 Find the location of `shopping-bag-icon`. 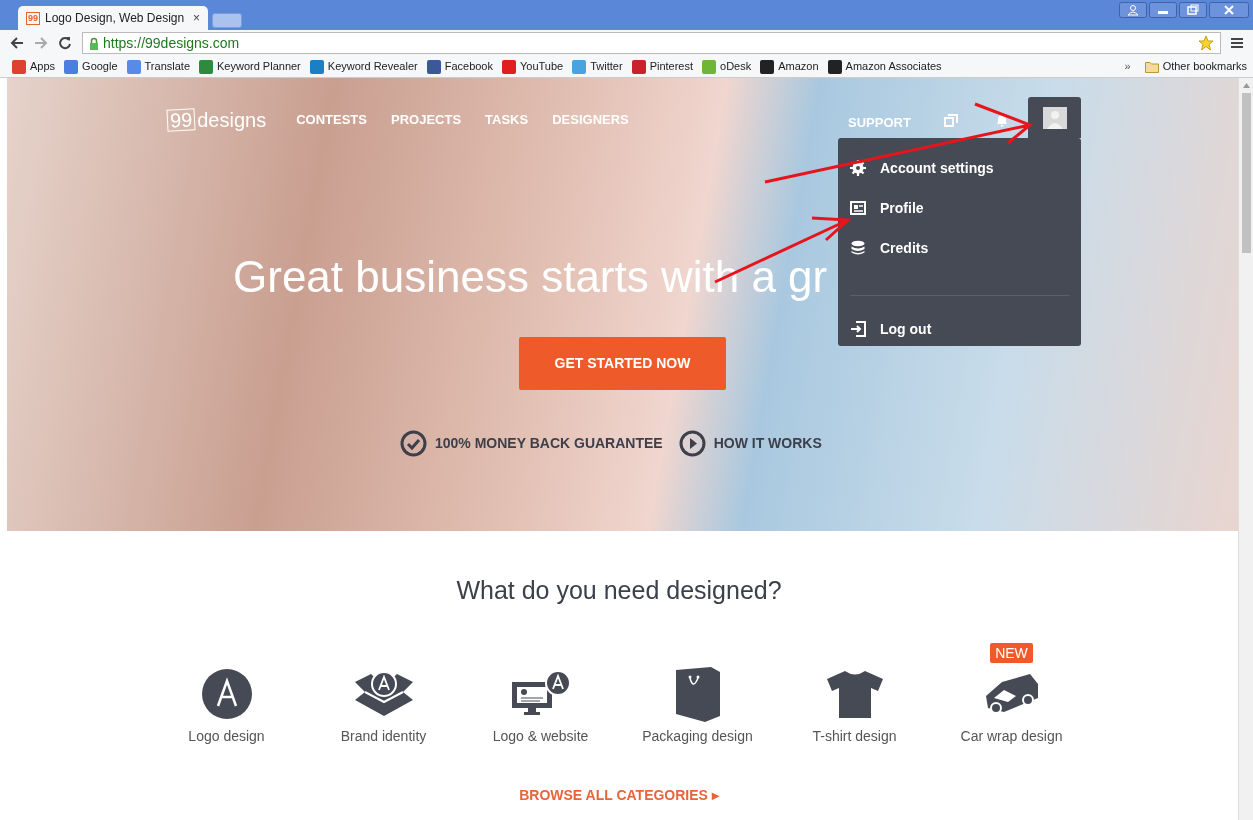

shopping-bag-icon is located at coordinates (697, 693).